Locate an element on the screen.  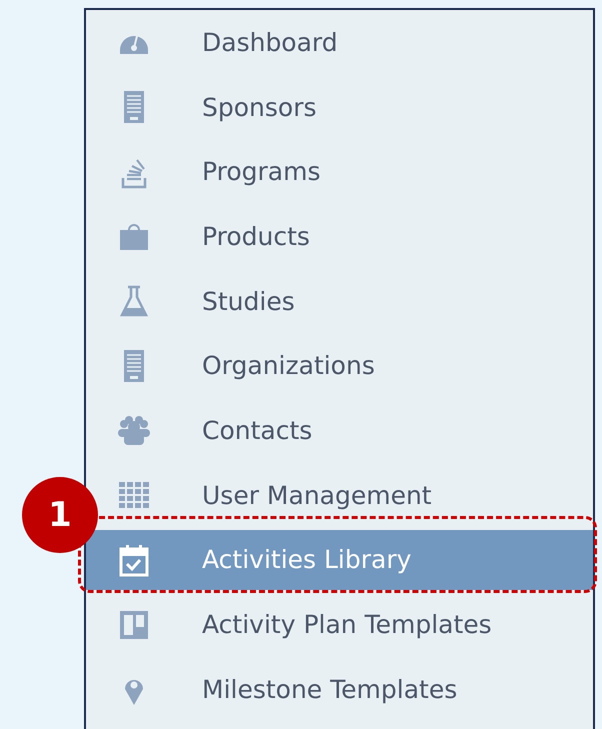
sidebar-item: Activity Plan Templates is located at coordinates (354, 624).